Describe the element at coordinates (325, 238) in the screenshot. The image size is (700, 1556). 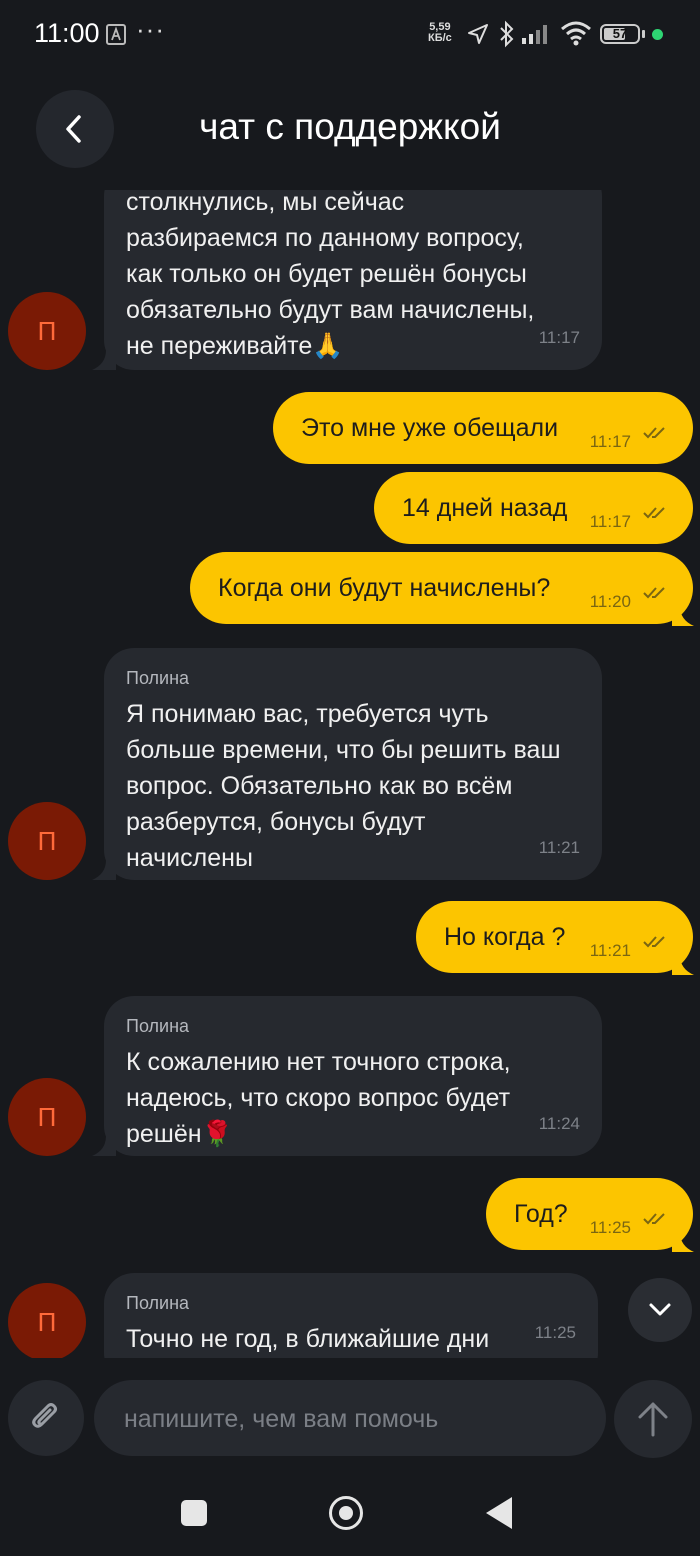
I see `message-line: разбираемся по данному вопросу,` at that location.